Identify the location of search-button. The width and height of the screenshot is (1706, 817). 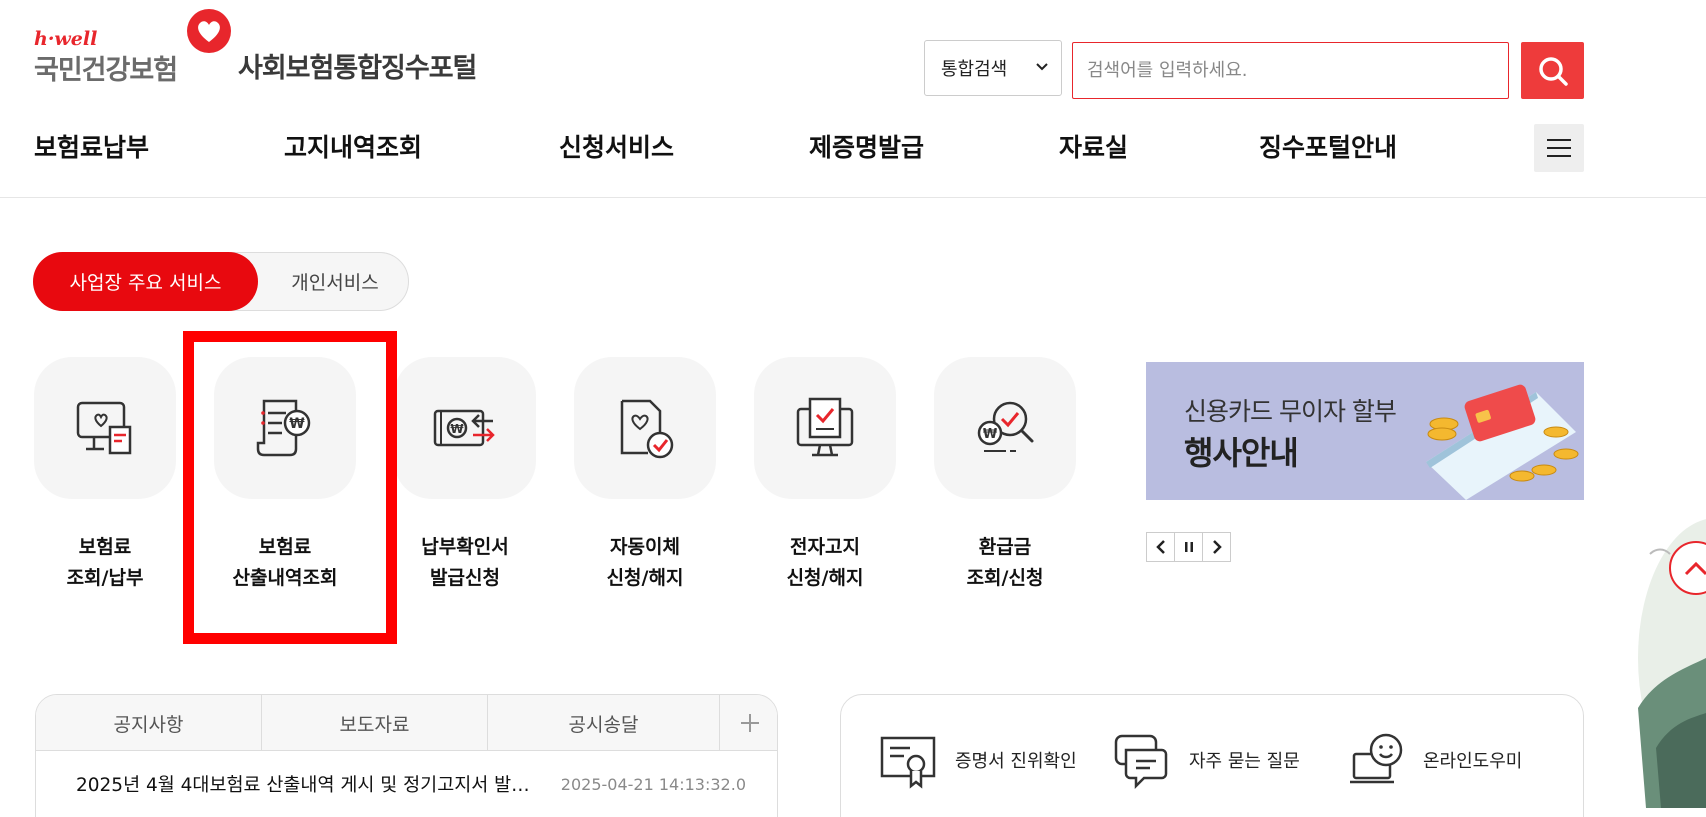
(1552, 70).